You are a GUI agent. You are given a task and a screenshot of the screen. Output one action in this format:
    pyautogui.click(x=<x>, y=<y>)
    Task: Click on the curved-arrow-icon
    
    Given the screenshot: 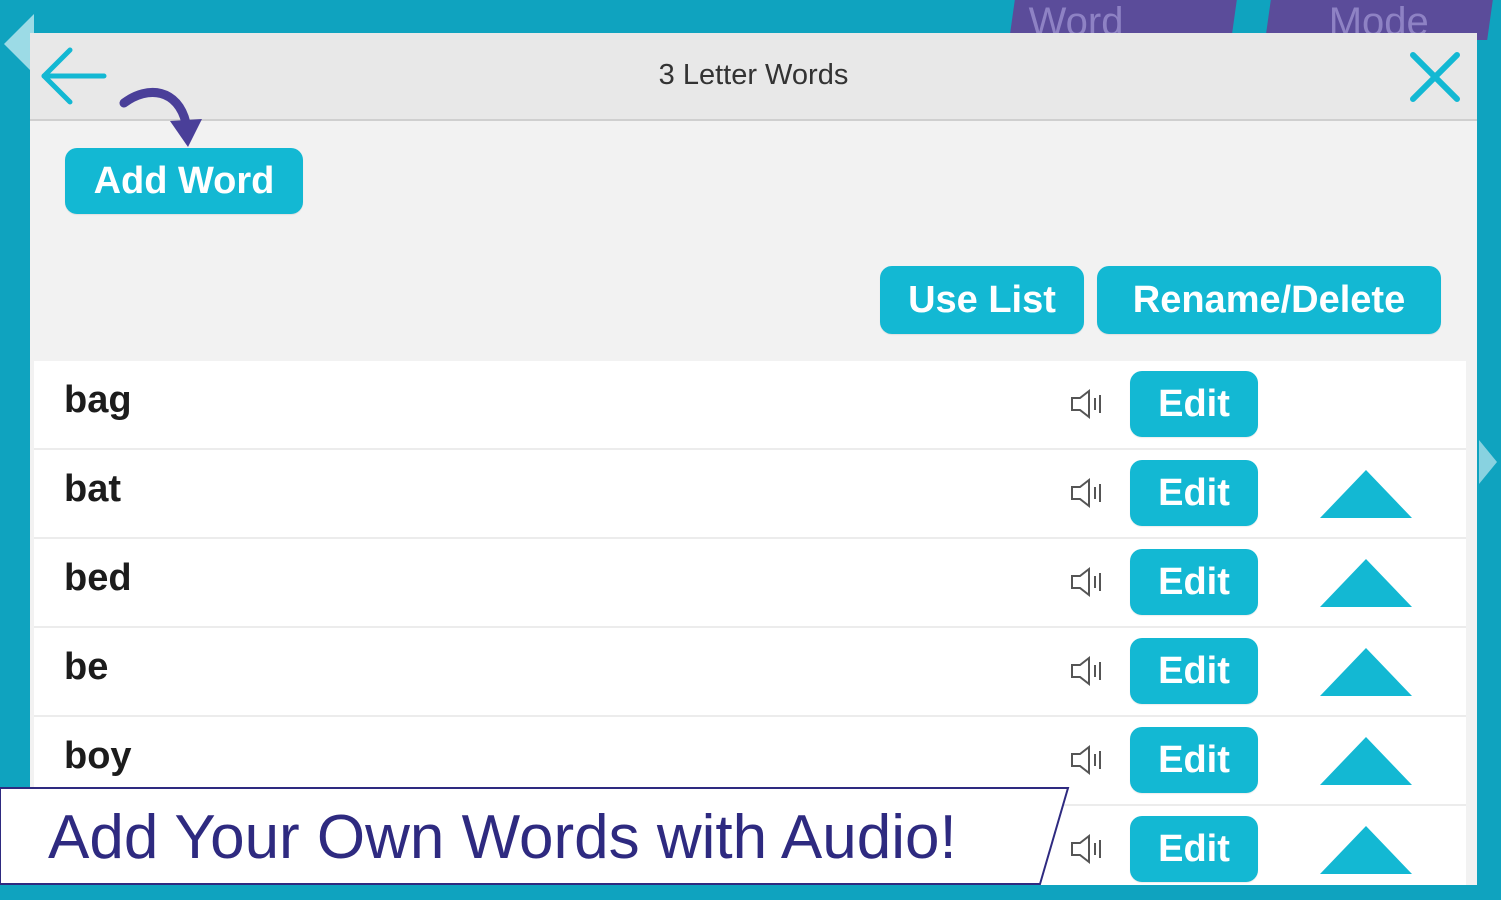 What is the action you would take?
    pyautogui.click(x=160, y=117)
    